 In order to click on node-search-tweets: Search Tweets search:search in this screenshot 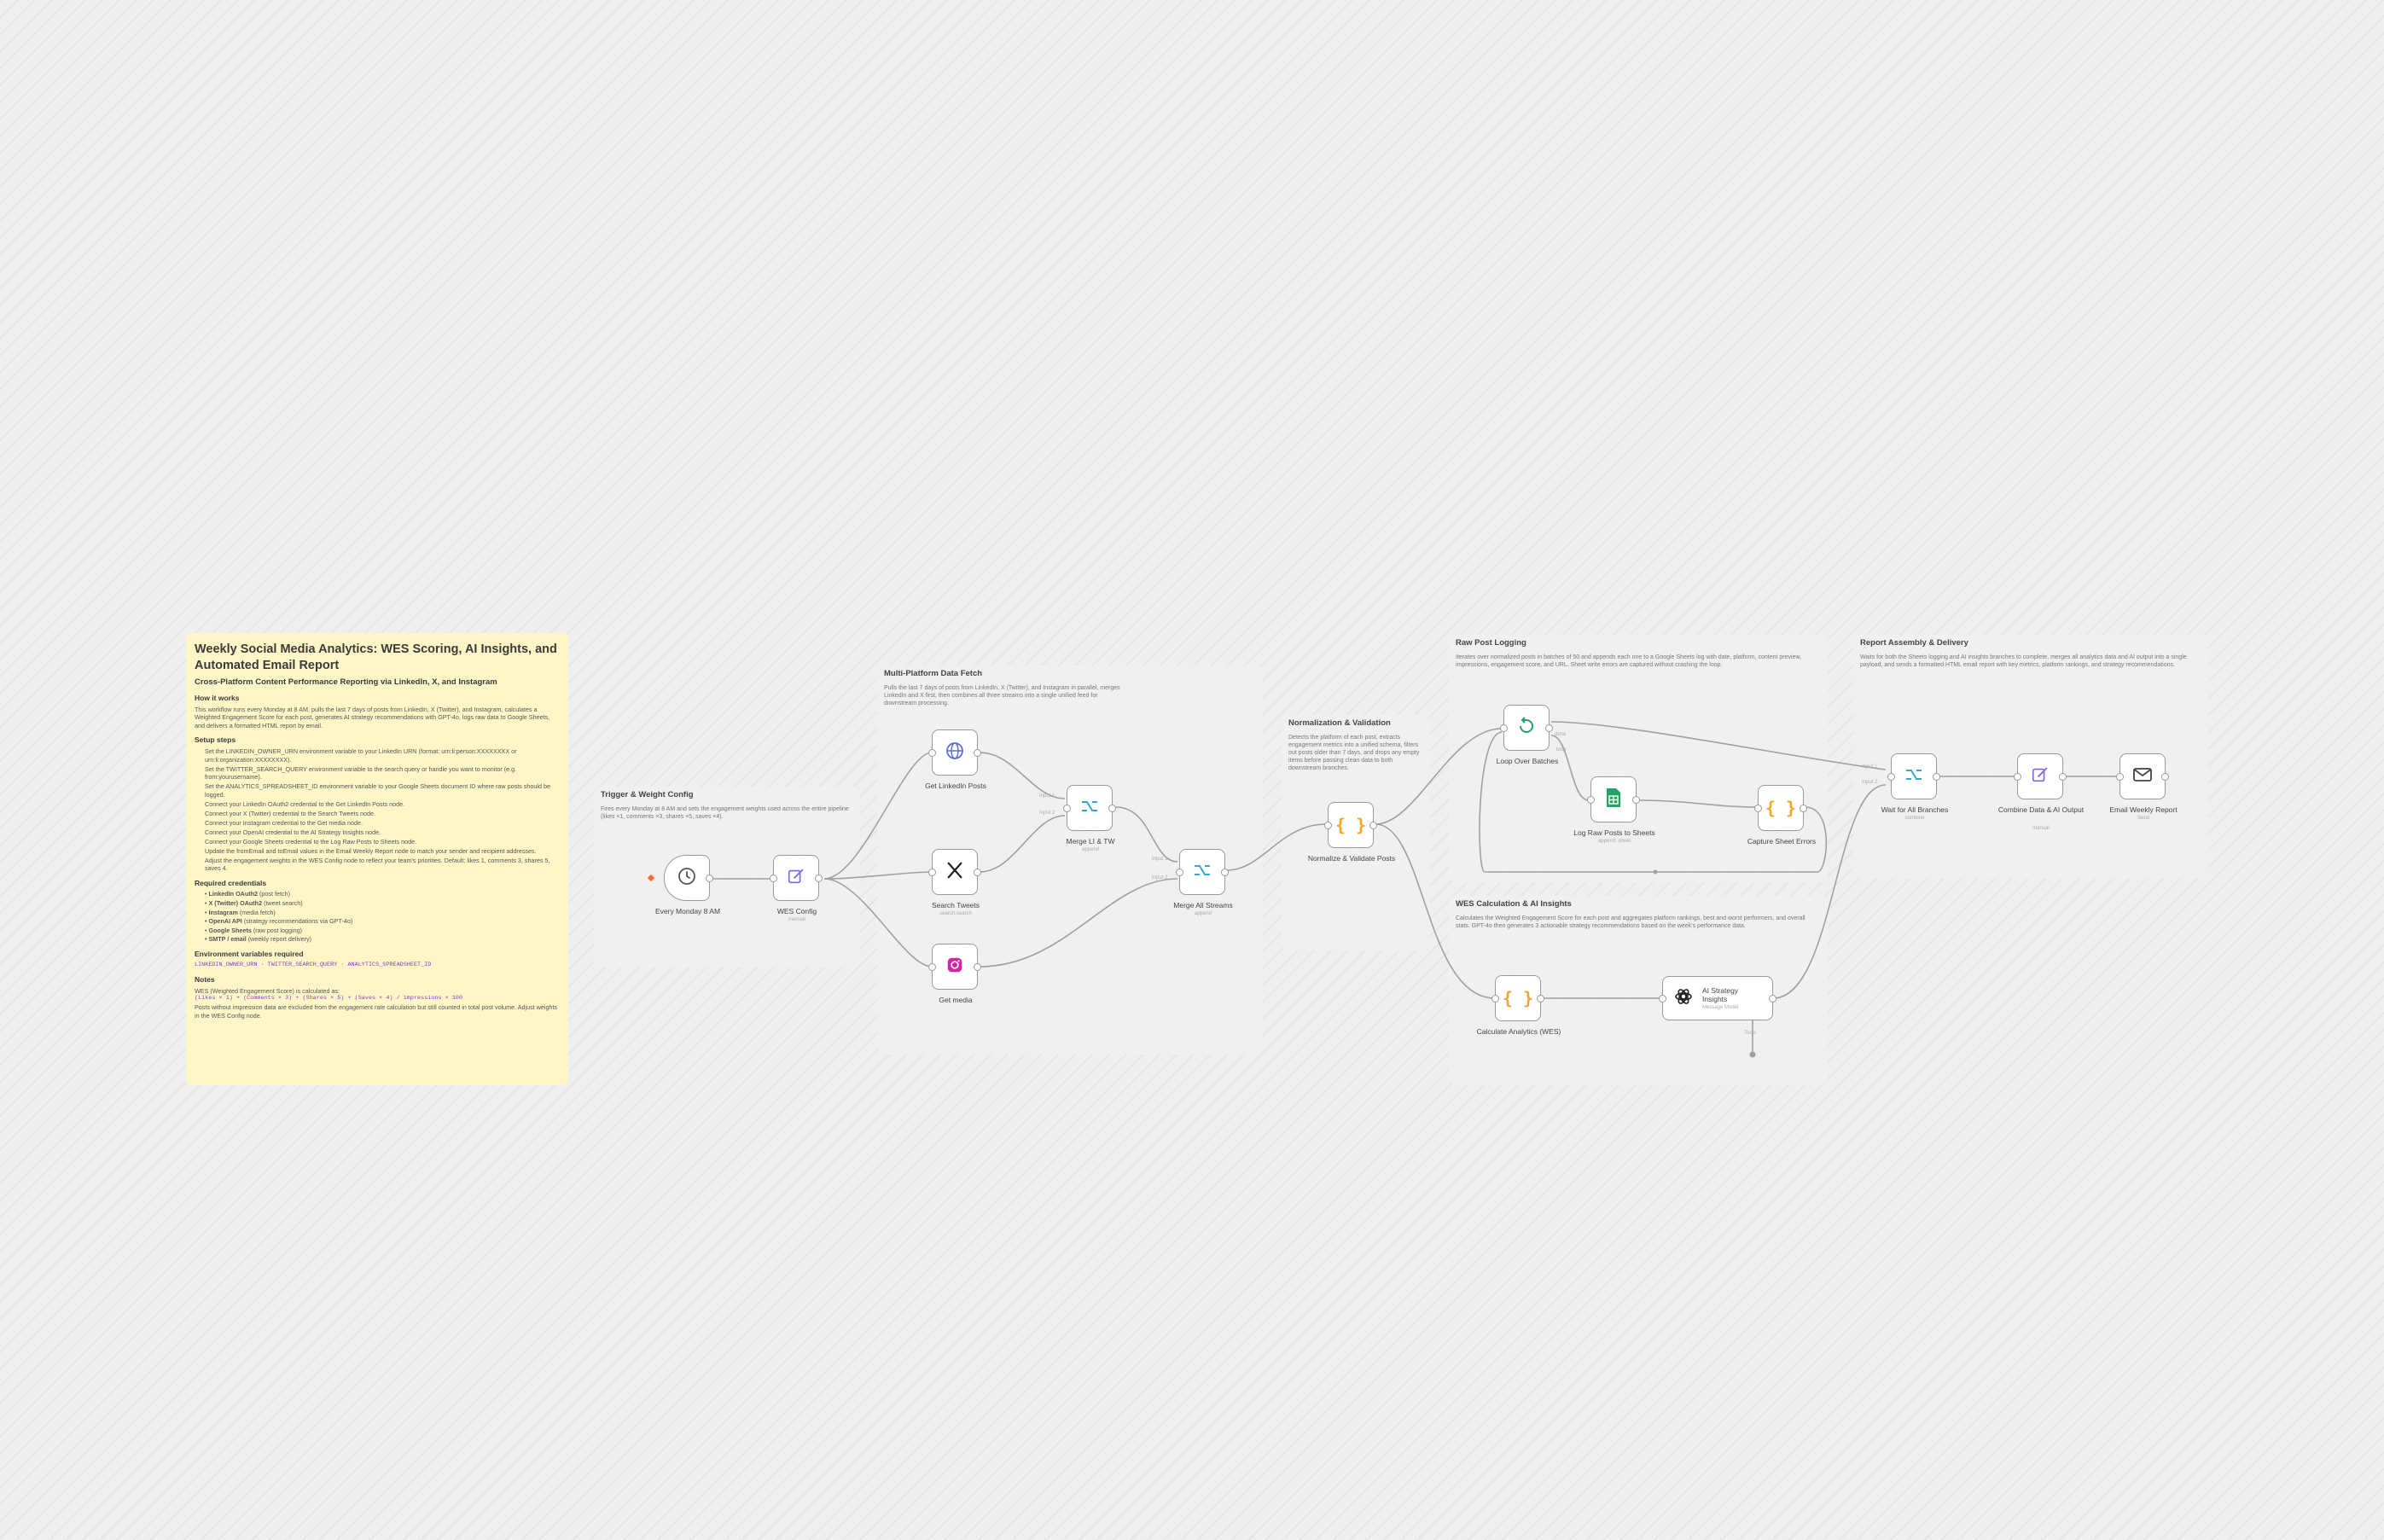, I will do `click(954, 882)`.